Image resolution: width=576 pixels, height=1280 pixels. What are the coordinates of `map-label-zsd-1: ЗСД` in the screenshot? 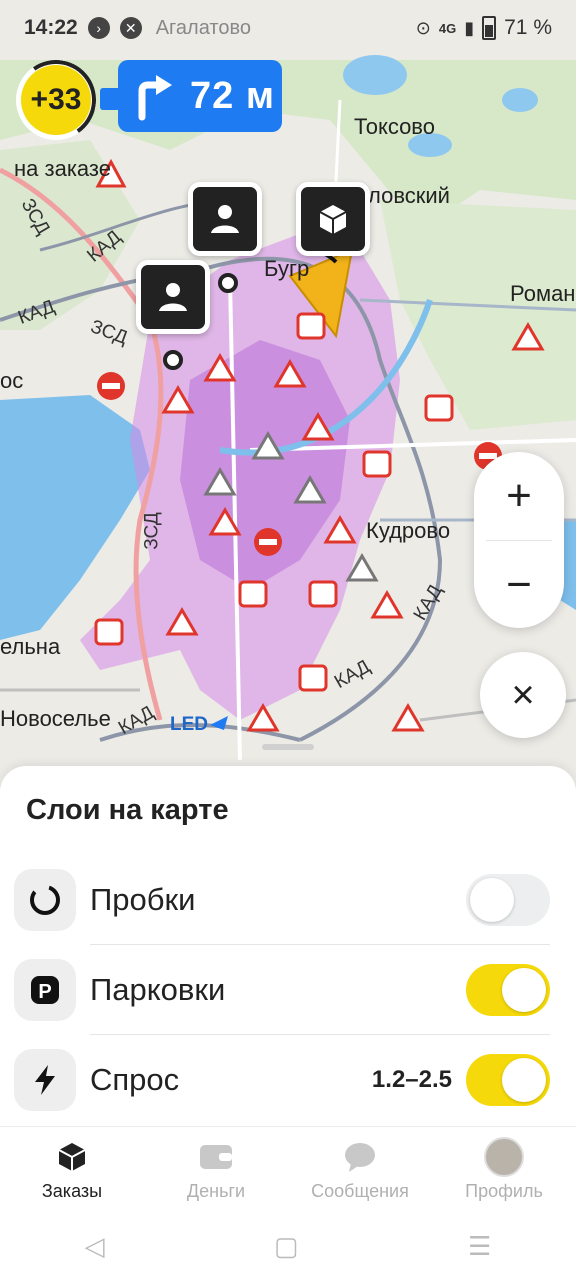 It's located at (152, 531).